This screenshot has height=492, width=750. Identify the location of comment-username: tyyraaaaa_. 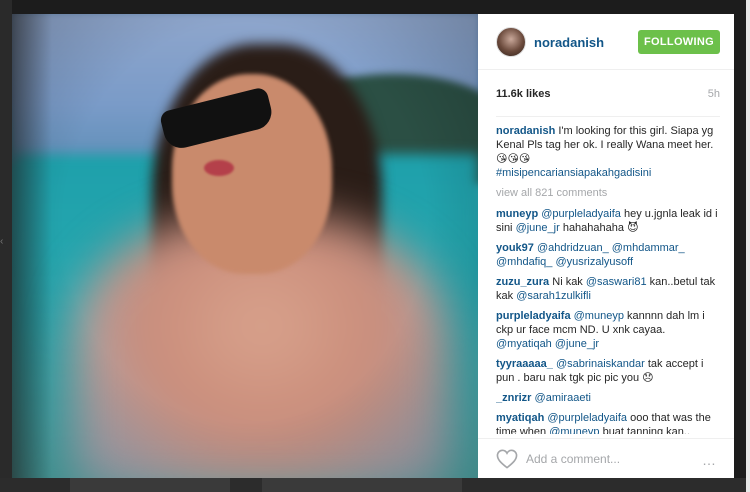
(524, 364).